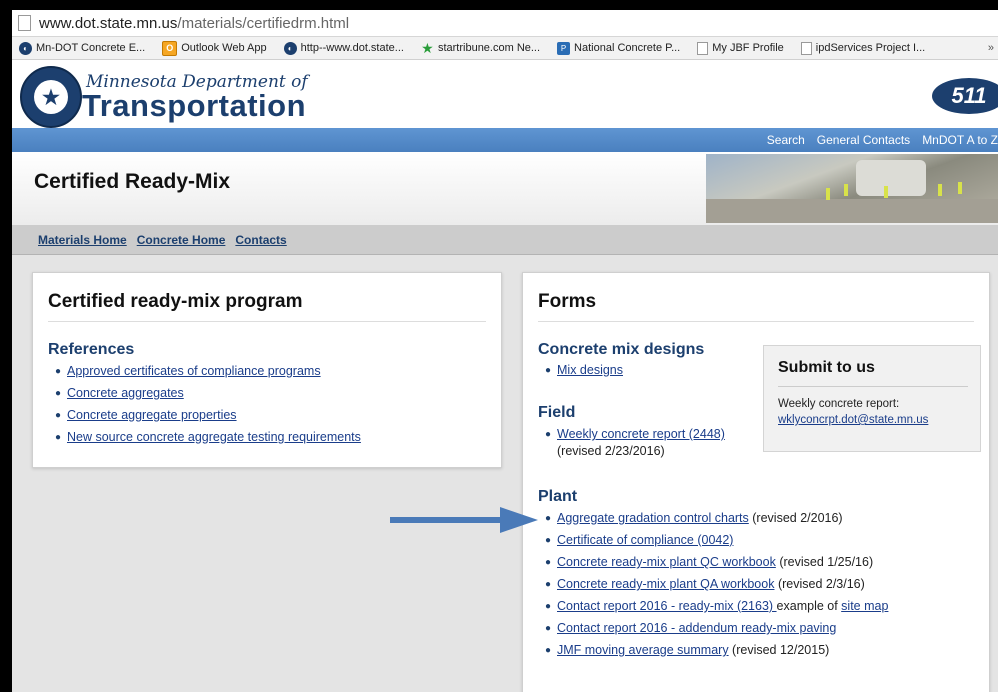 The width and height of the screenshot is (998, 692). I want to click on submit-email-link: wklyconcrpt.dot@state.mn.us, so click(853, 420).